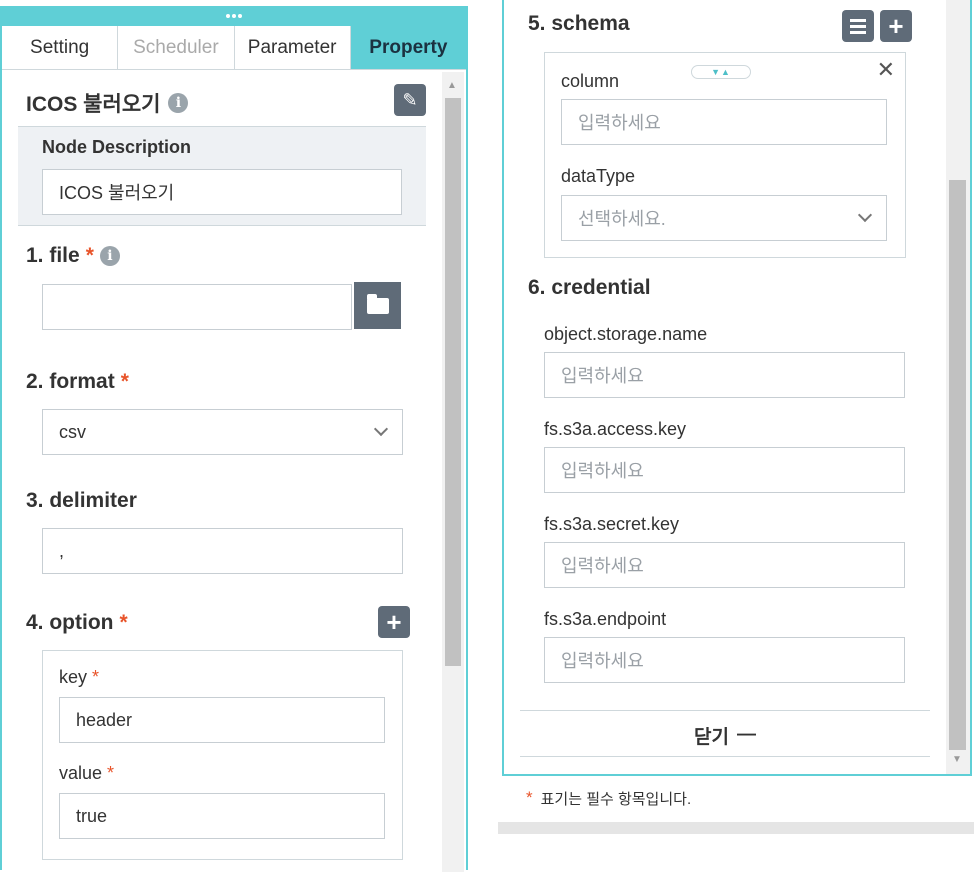 The width and height of the screenshot is (974, 872). What do you see at coordinates (724, 375) in the screenshot?
I see `object-storage-name-input: 입력하세요` at bounding box center [724, 375].